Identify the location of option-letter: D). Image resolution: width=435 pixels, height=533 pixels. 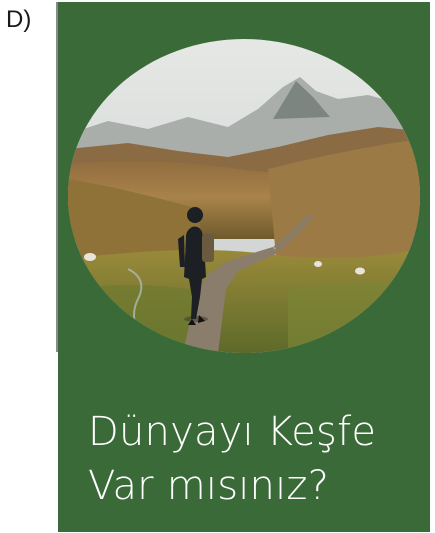
(19, 19).